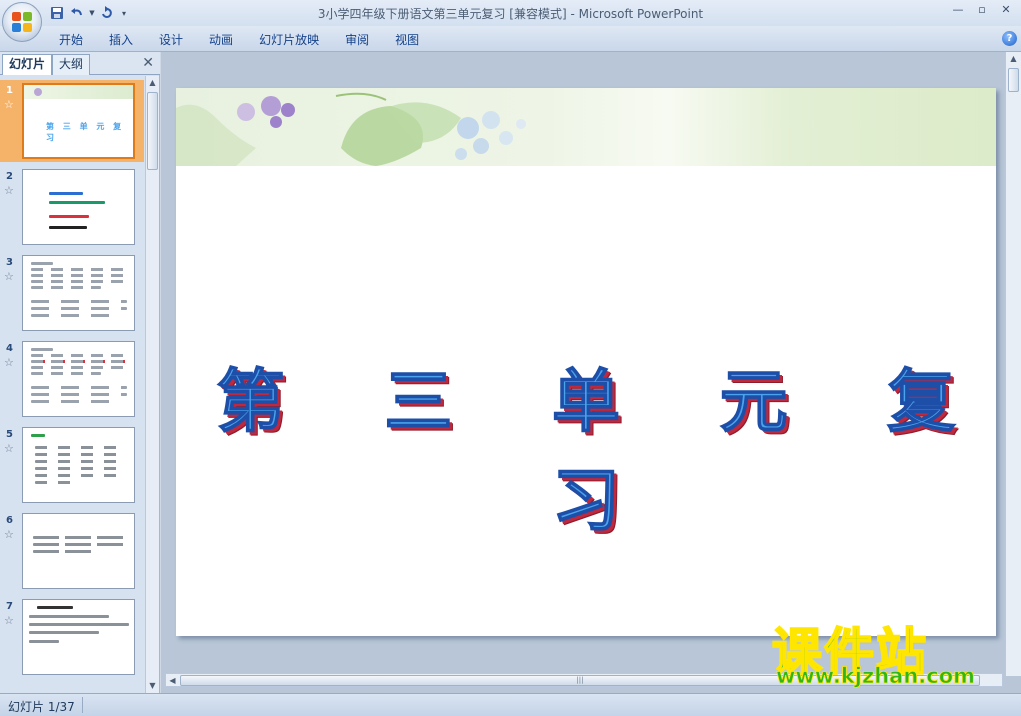 This screenshot has width=1021, height=716. I want to click on office-button, so click(22, 22).